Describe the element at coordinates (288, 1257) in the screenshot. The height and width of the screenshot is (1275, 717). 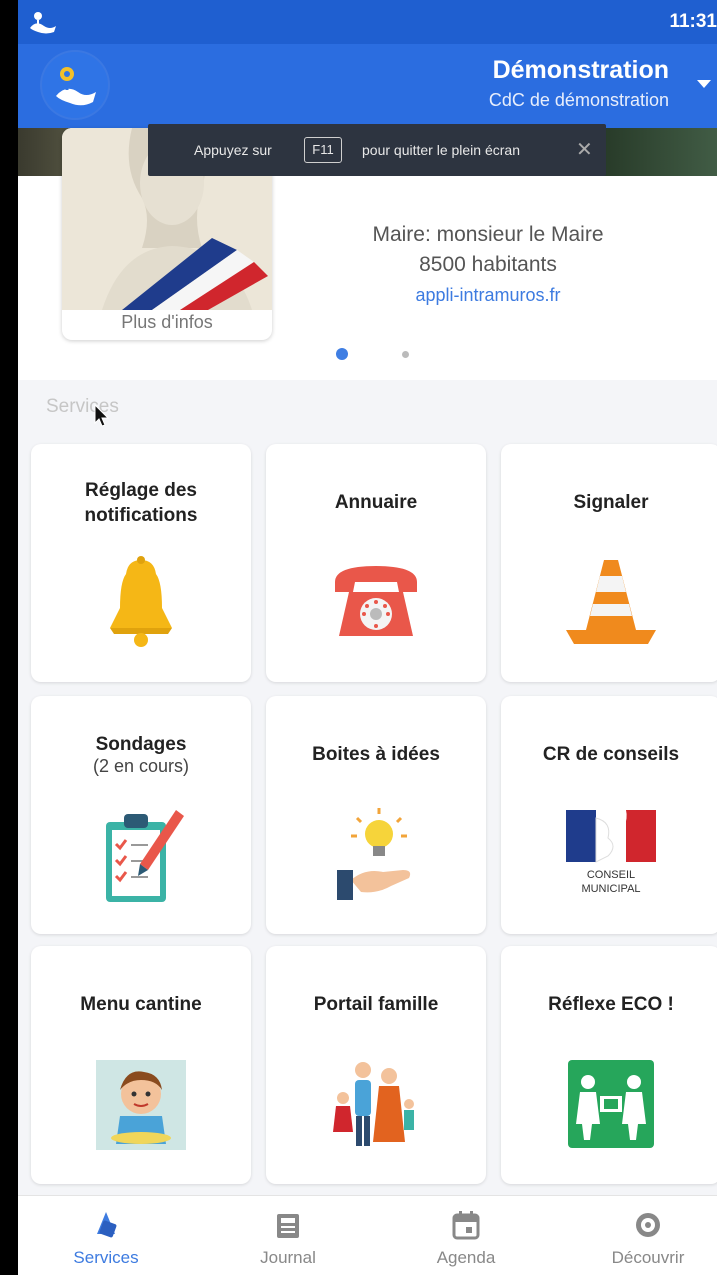
I see `nav-label: Journal` at that location.